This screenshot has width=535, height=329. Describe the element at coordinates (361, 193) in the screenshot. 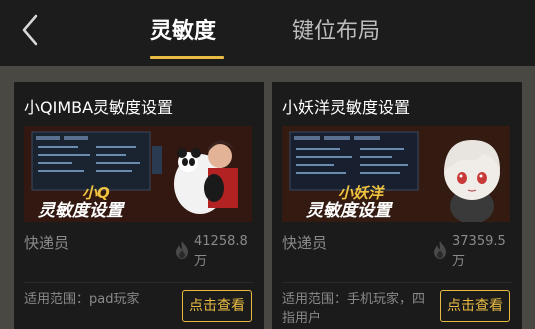

I see `thumb-caption-top: 小妖洋` at that location.